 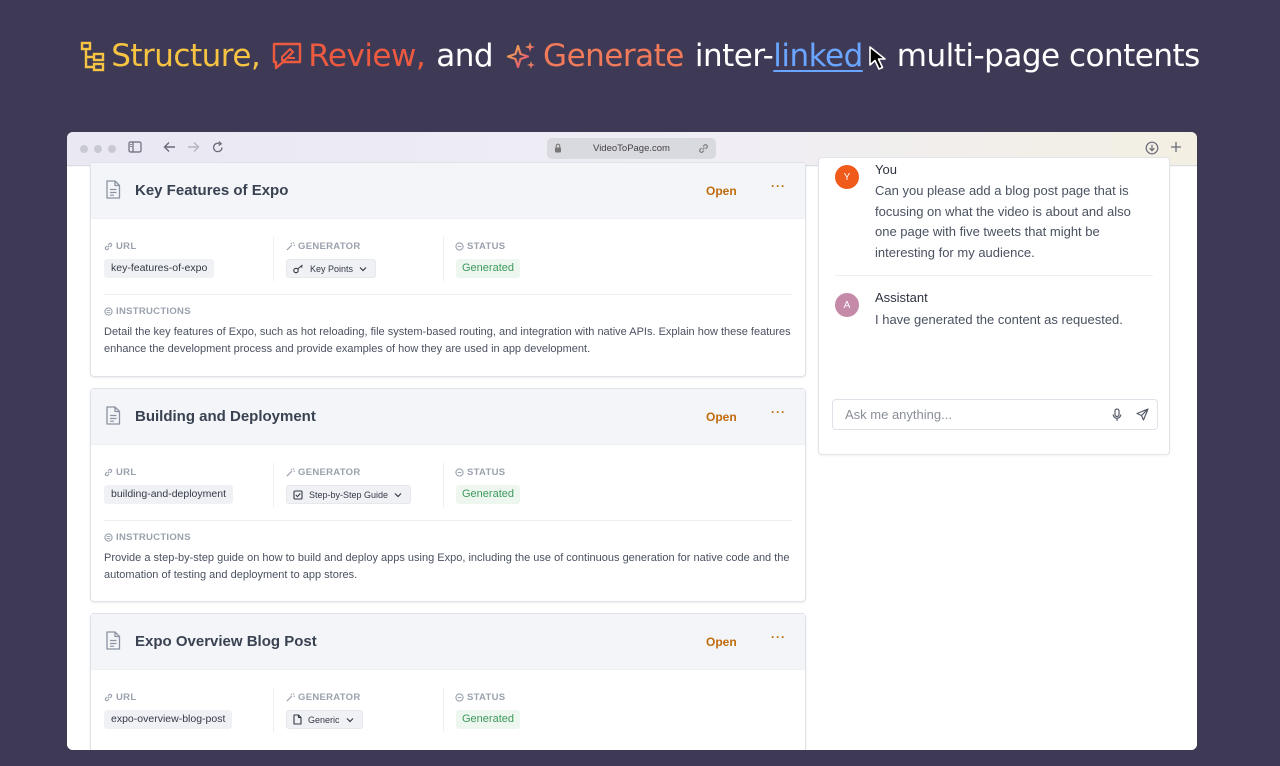 I want to click on user-avatar: Y, so click(x=847, y=177).